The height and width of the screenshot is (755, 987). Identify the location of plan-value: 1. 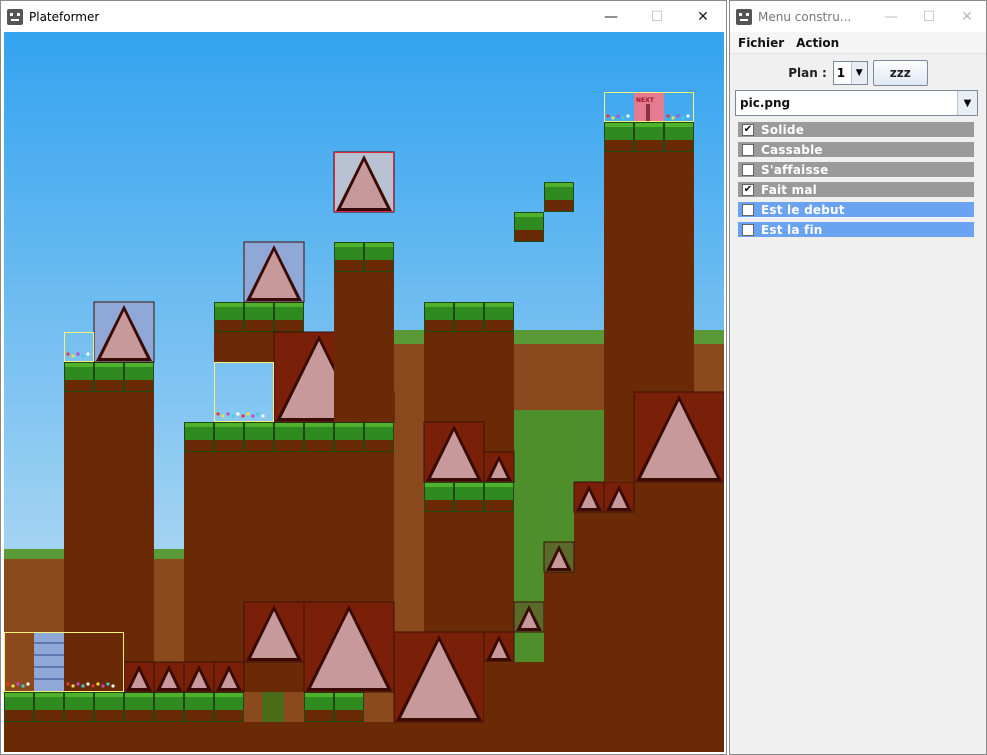
(841, 73).